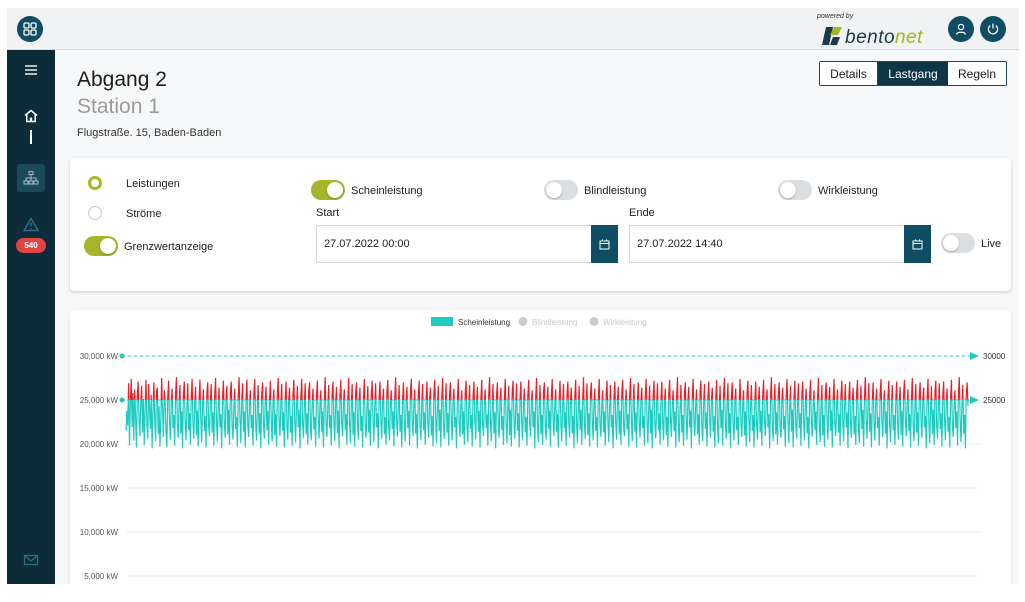 This screenshot has width=1025, height=602. Describe the element at coordinates (387, 191) in the screenshot. I see `scheinleistung-label: Scheinleistung` at that location.